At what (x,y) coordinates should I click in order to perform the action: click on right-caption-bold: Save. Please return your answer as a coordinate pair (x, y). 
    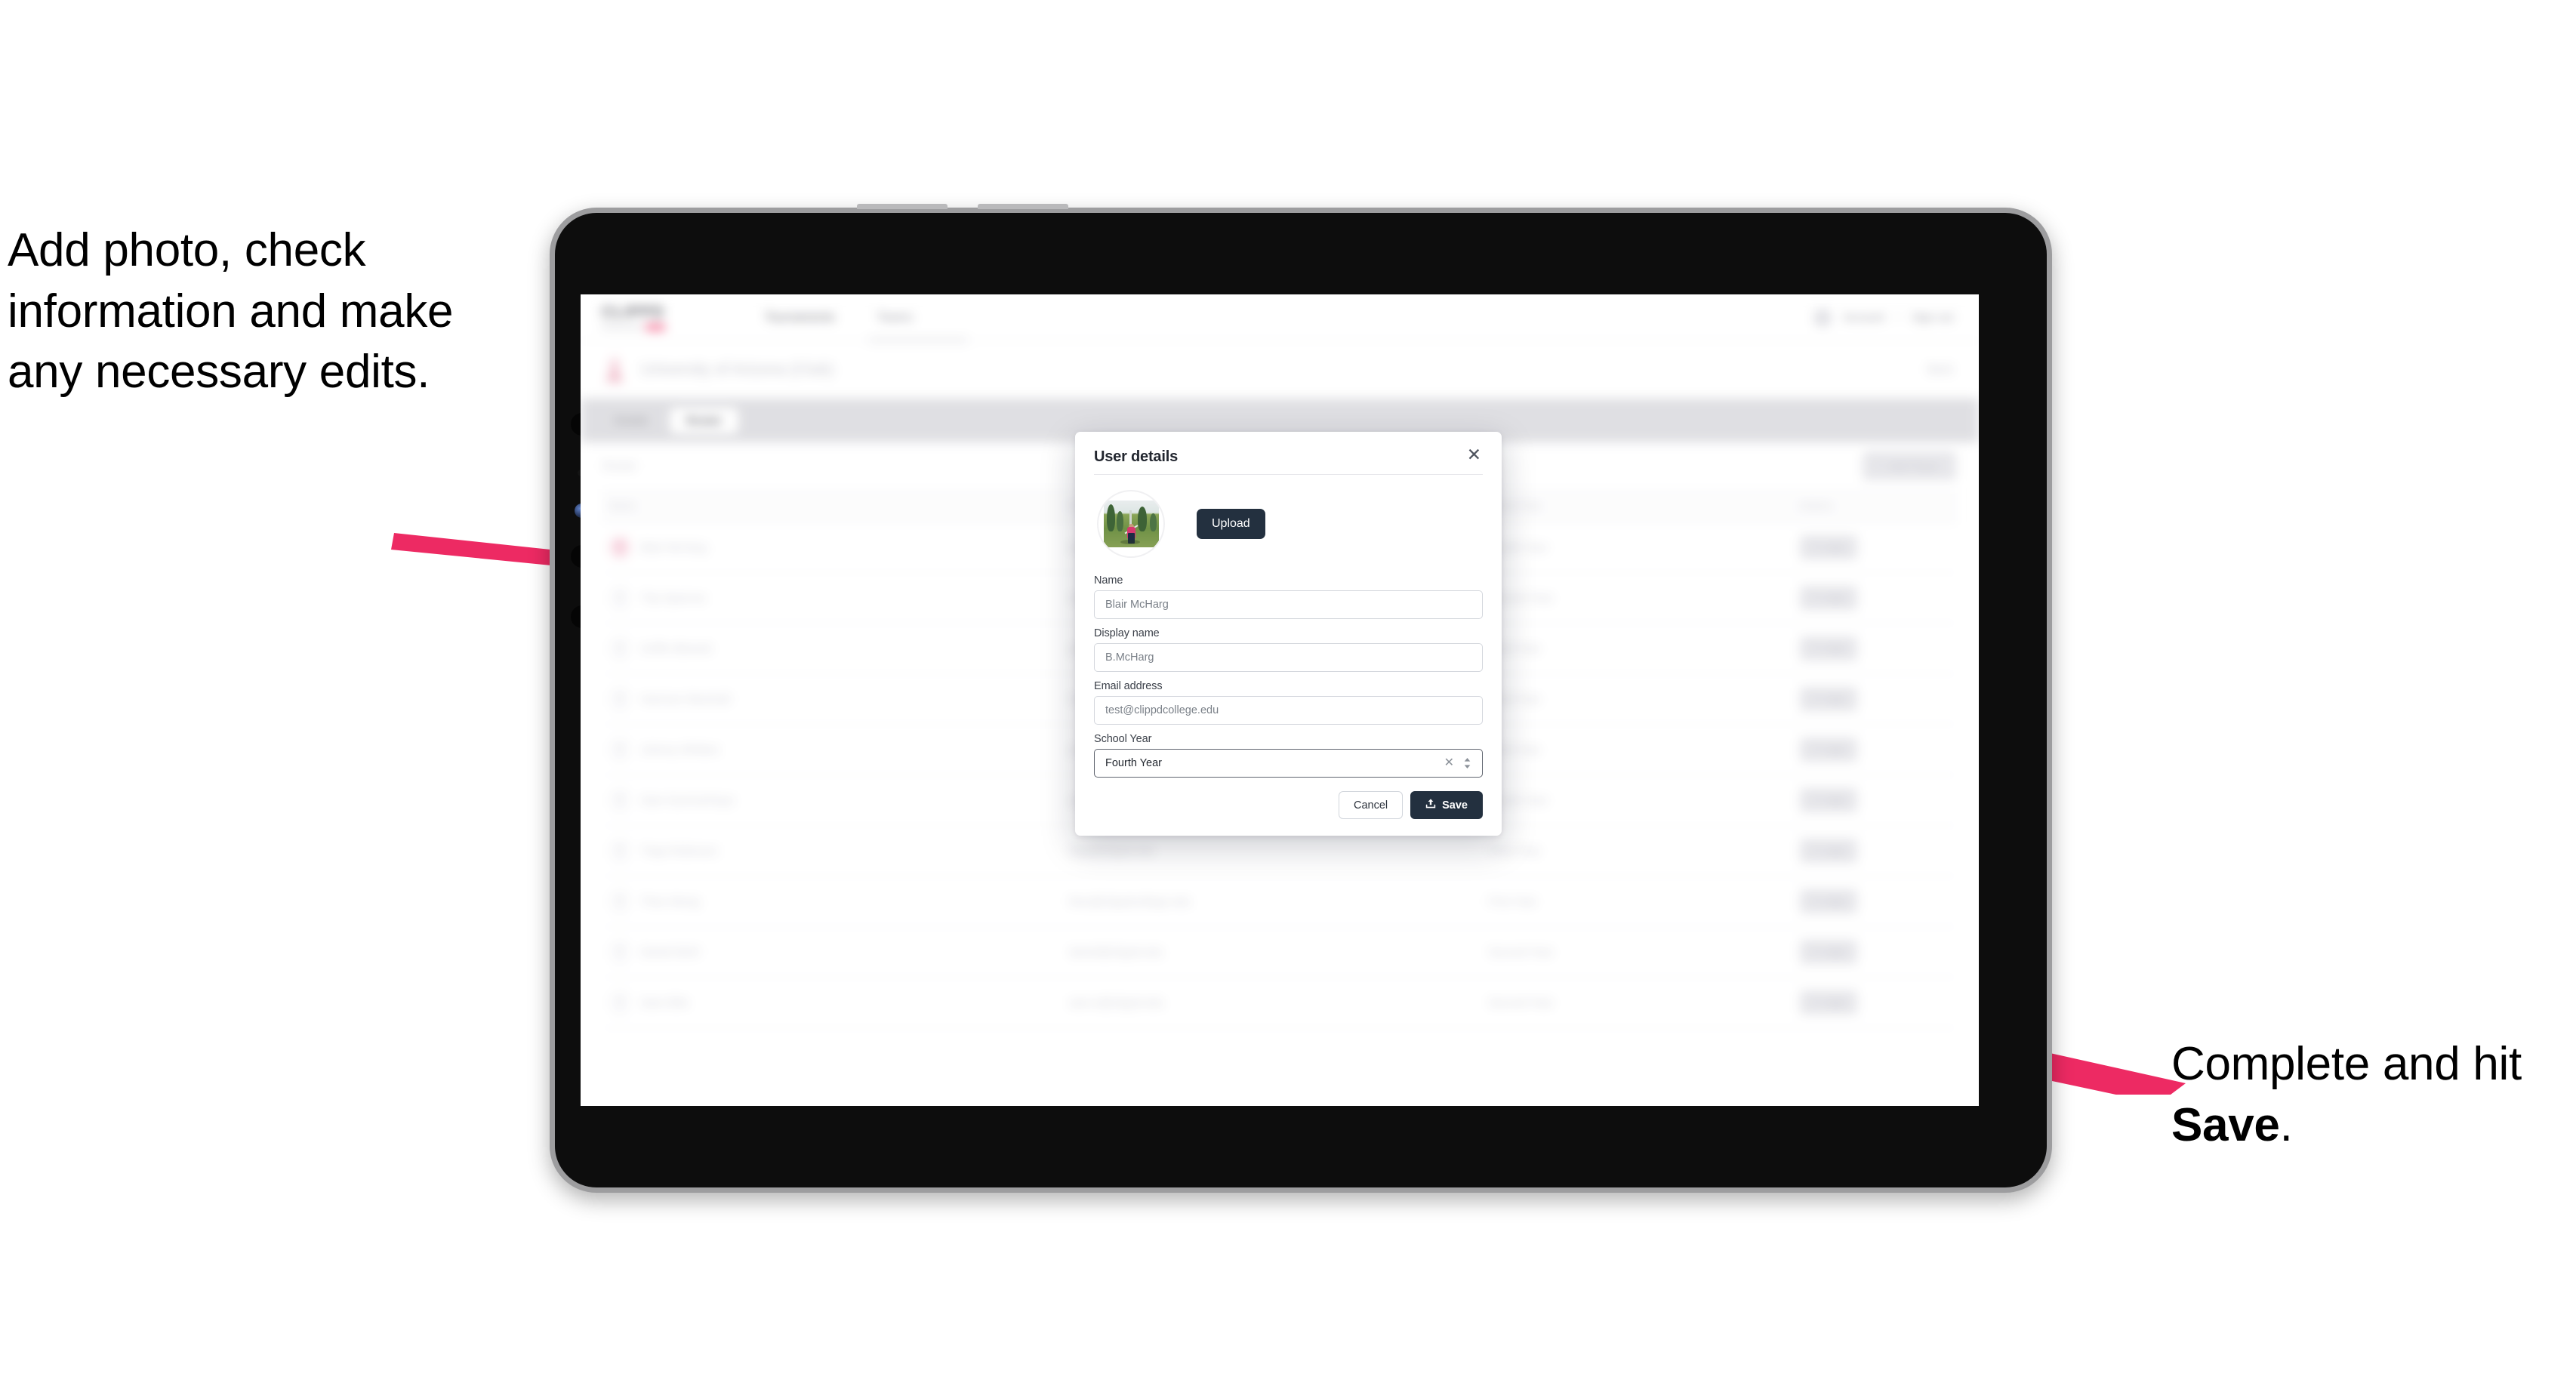
    Looking at the image, I should click on (2225, 1124).